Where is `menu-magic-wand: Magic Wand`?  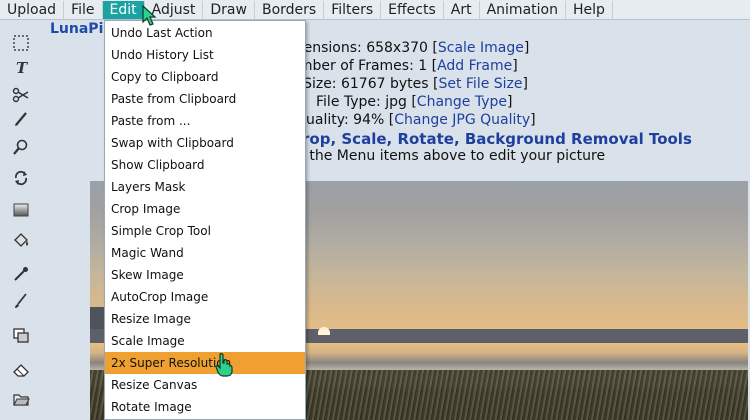 menu-magic-wand: Magic Wand is located at coordinates (205, 253).